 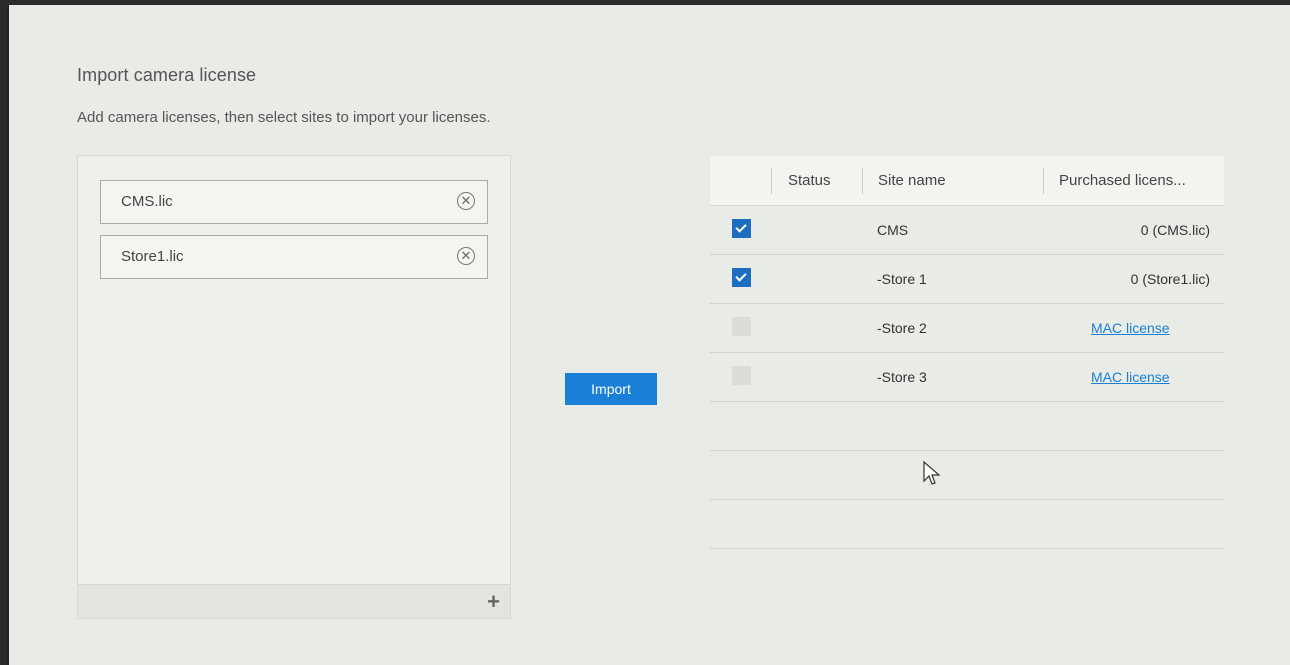 I want to click on license-file-name: CMS.lic, so click(x=147, y=201).